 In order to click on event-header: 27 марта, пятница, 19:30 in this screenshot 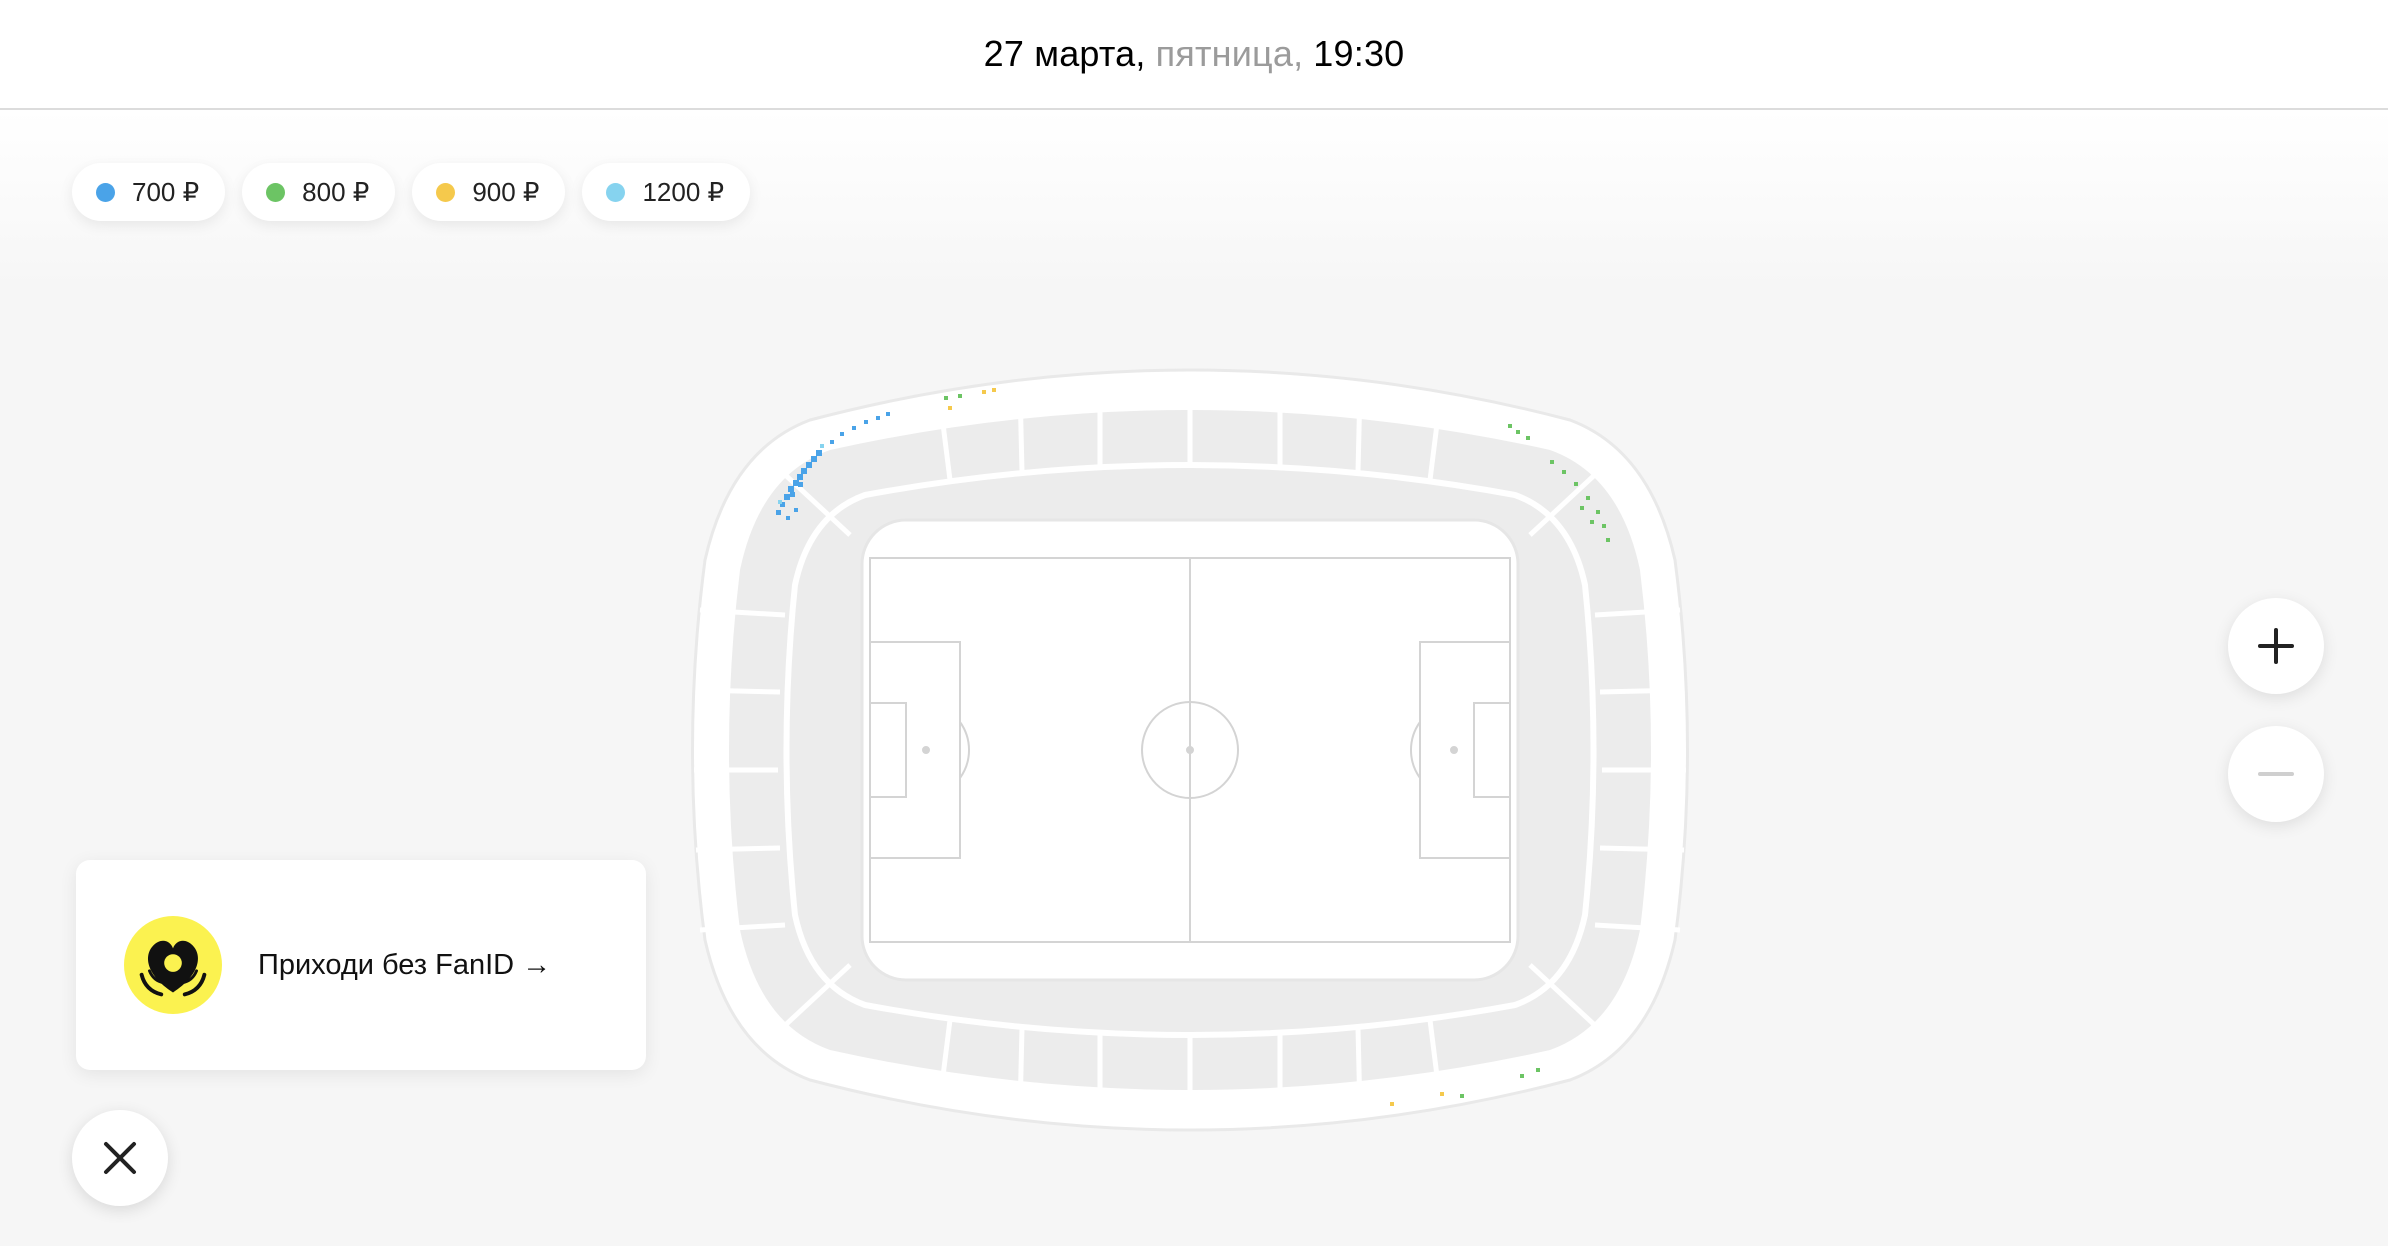, I will do `click(1194, 55)`.